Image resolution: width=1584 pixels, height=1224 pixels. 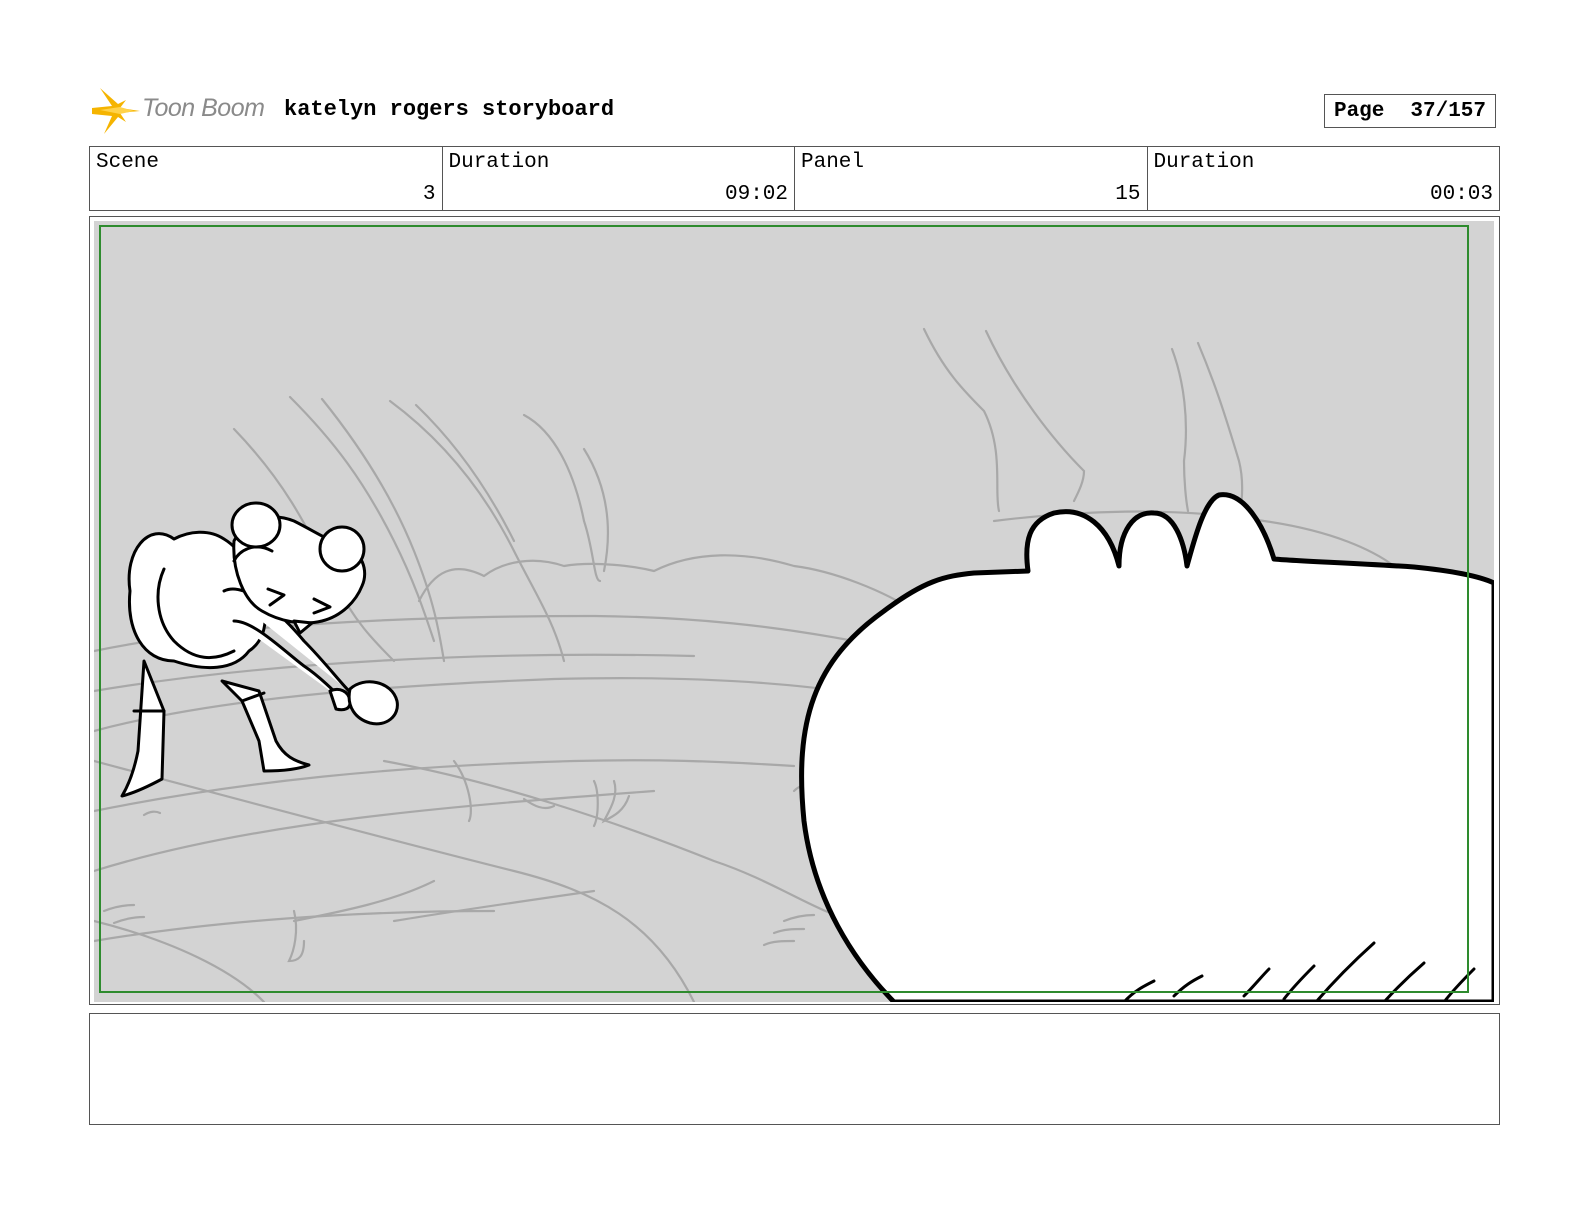 I want to click on panel-duration-cell: Duration 00:03, so click(x=1324, y=178).